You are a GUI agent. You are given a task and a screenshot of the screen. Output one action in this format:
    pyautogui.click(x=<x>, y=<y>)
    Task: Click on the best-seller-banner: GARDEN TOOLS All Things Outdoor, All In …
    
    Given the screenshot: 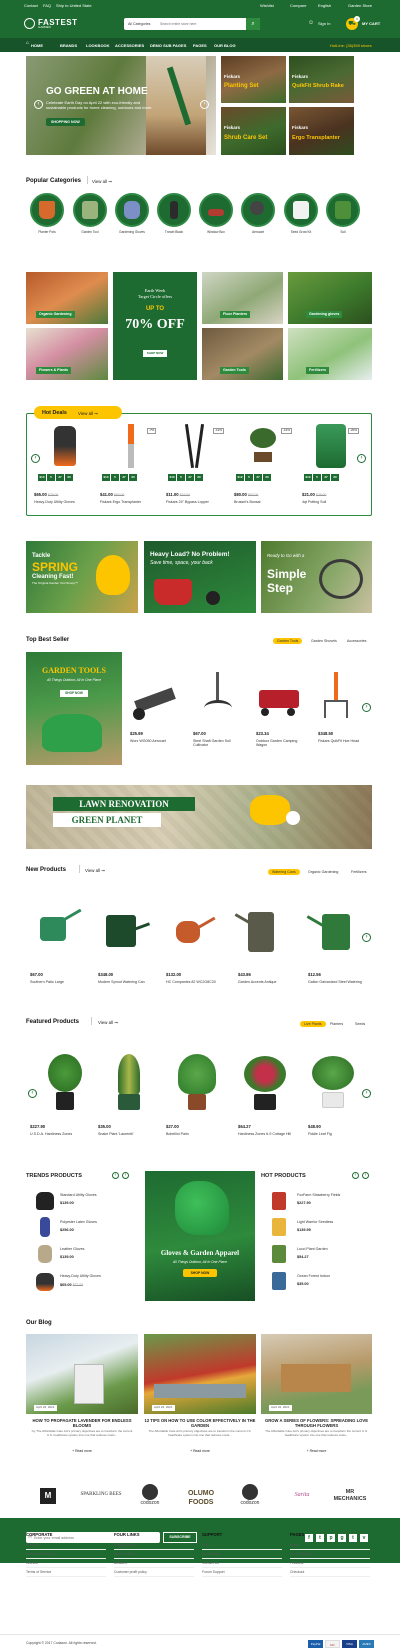 What is the action you would take?
    pyautogui.click(x=74, y=708)
    